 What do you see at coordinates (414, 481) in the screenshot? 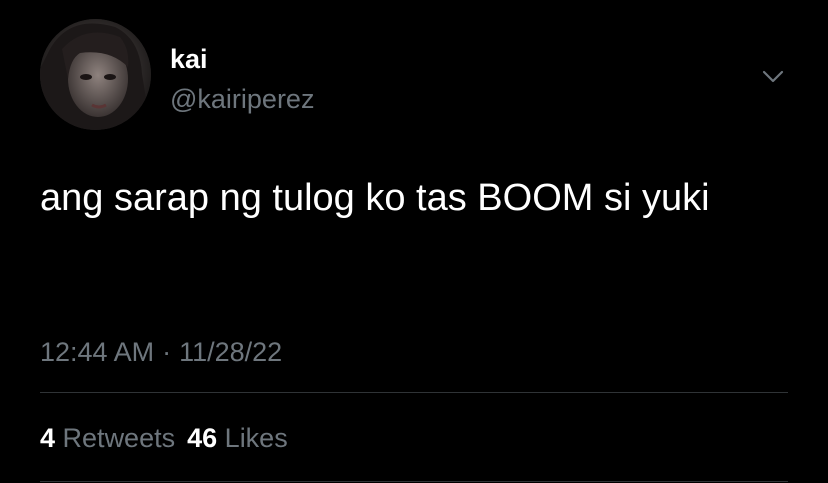
I see `bottom-divider` at bounding box center [414, 481].